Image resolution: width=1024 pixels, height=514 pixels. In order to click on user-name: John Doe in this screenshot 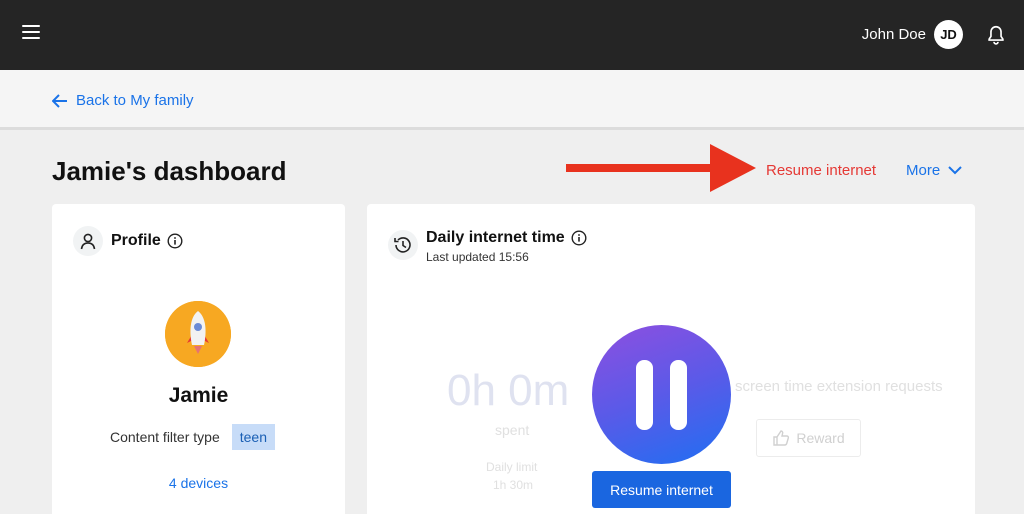, I will do `click(894, 34)`.